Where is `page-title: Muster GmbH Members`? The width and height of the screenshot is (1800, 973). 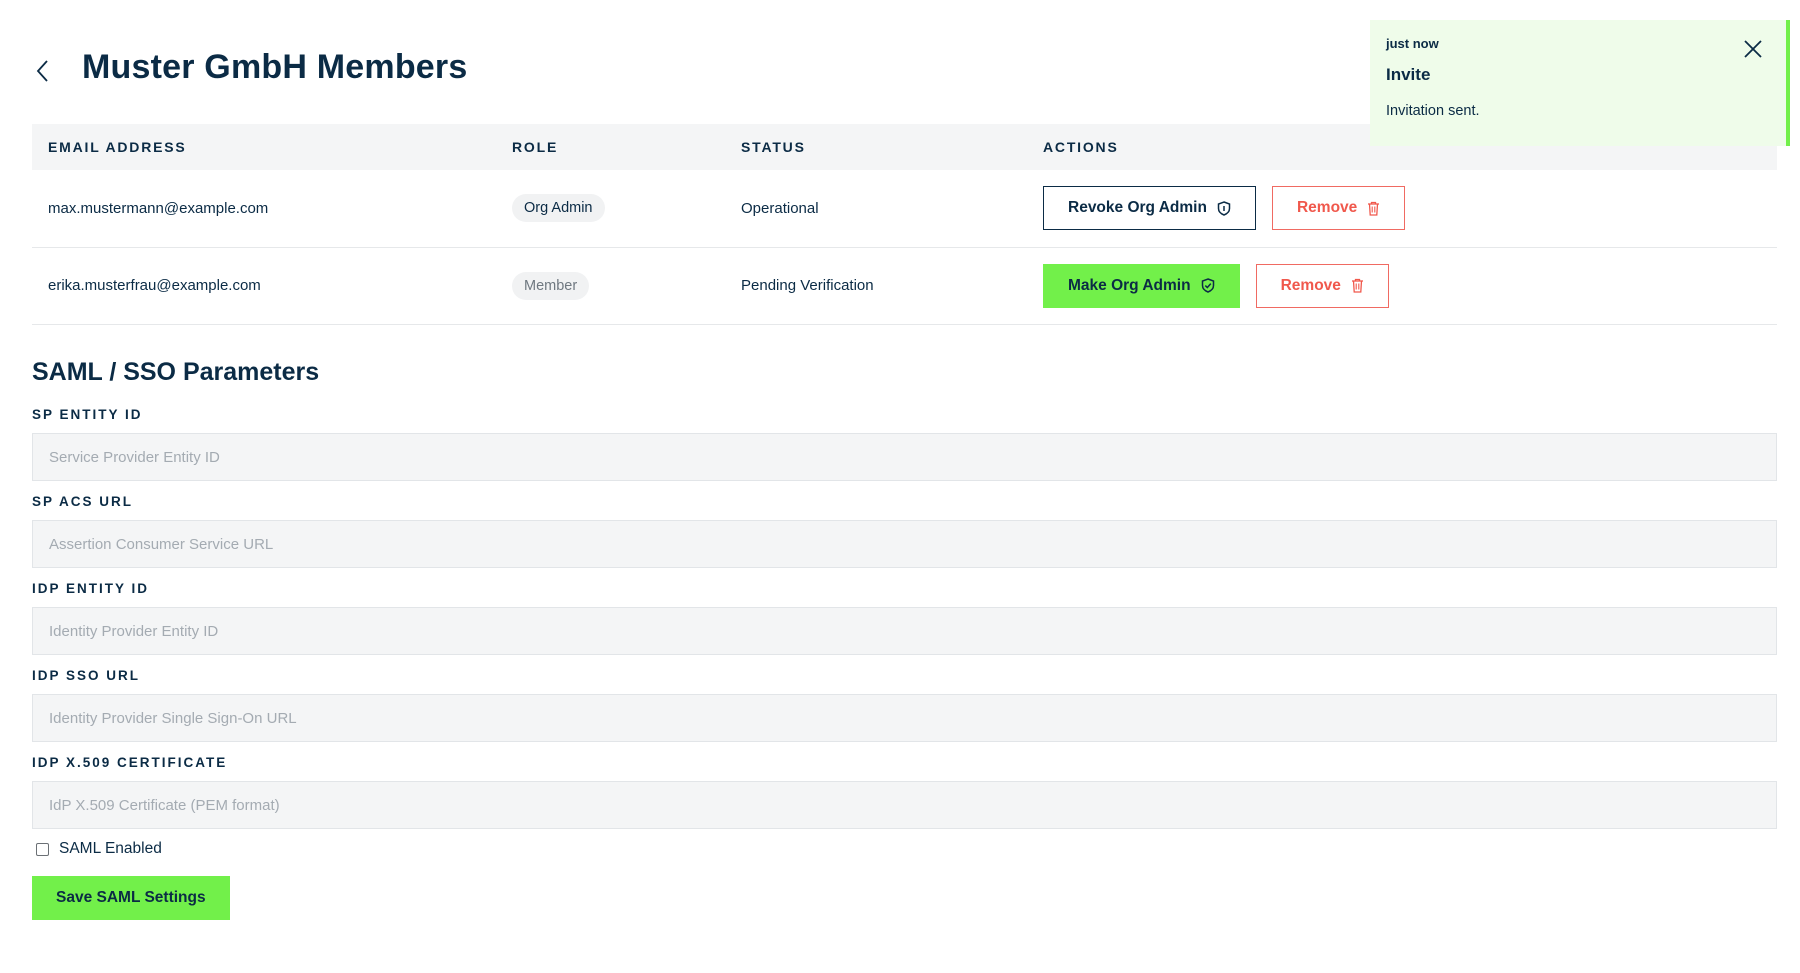
page-title: Muster GmbH Members is located at coordinates (275, 67).